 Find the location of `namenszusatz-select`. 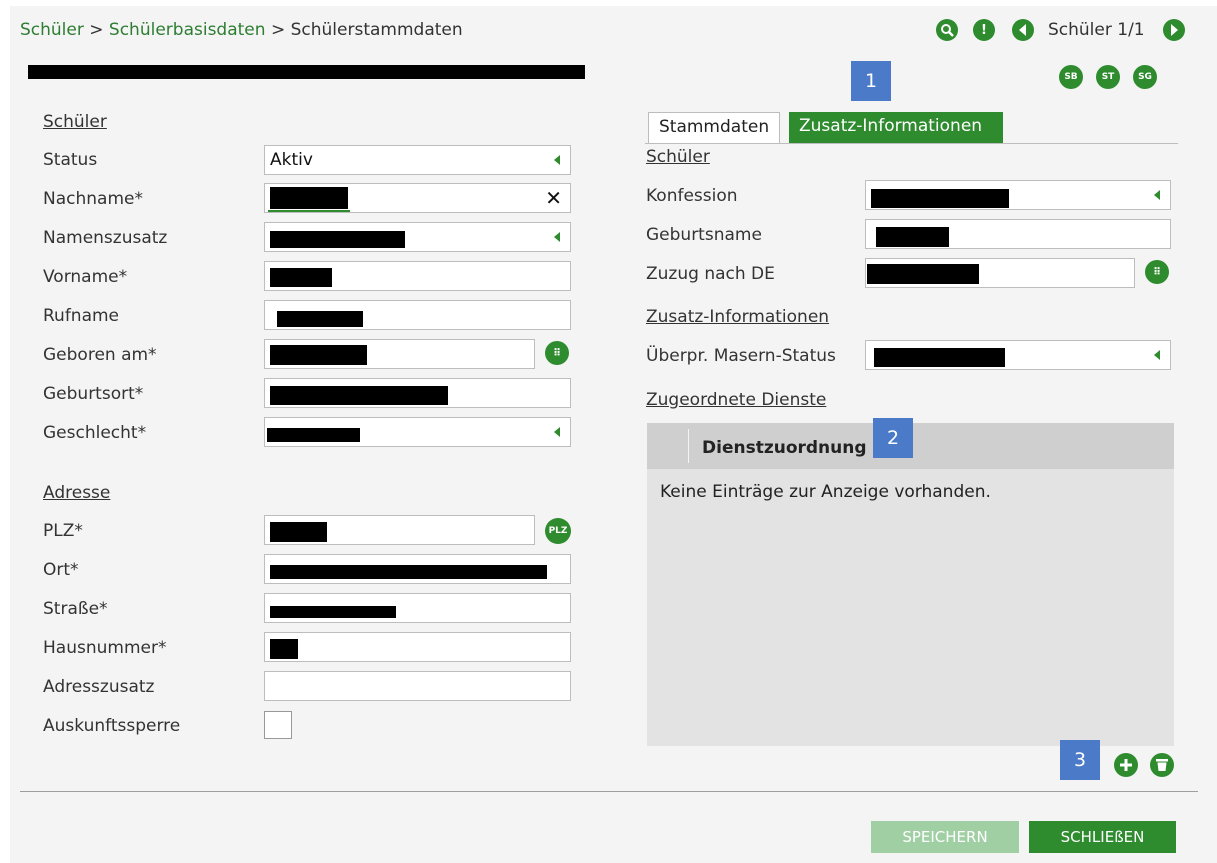

namenszusatz-select is located at coordinates (417, 237).